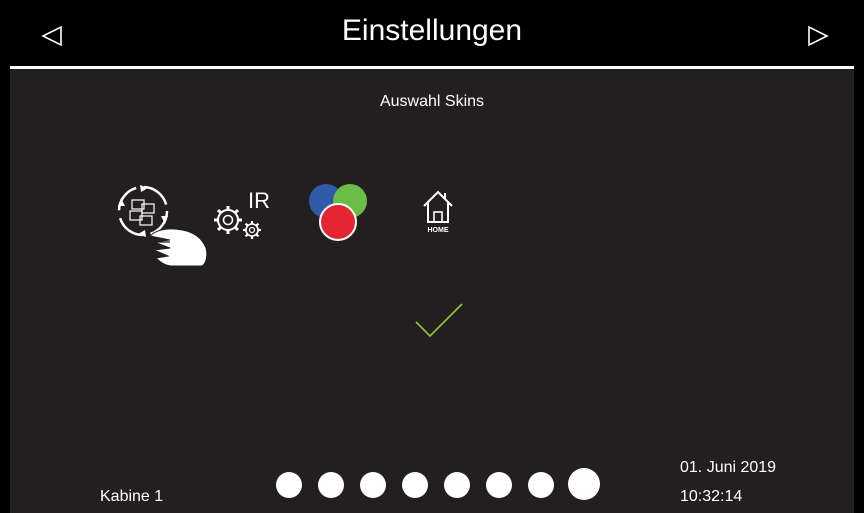 This screenshot has height=513, width=864. What do you see at coordinates (439, 320) in the screenshot?
I see `checkmark-icon` at bounding box center [439, 320].